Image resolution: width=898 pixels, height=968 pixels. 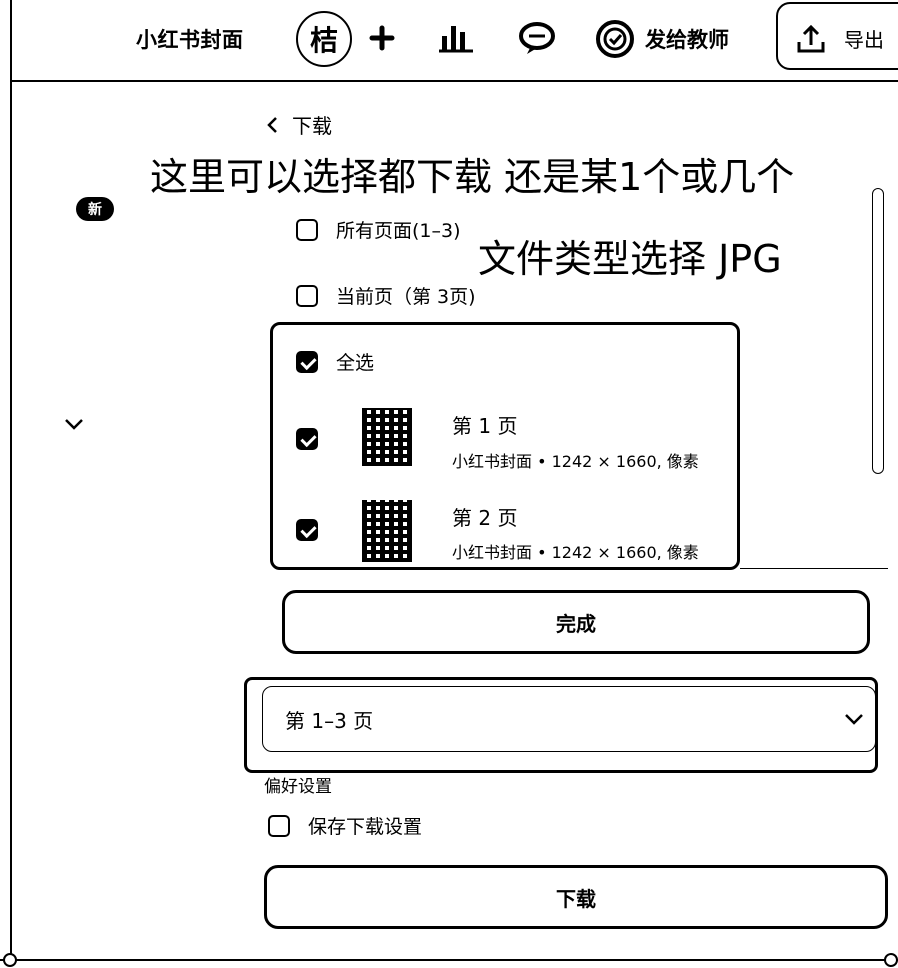 I want to click on page-2-title: 第 2 页, so click(x=485, y=518).